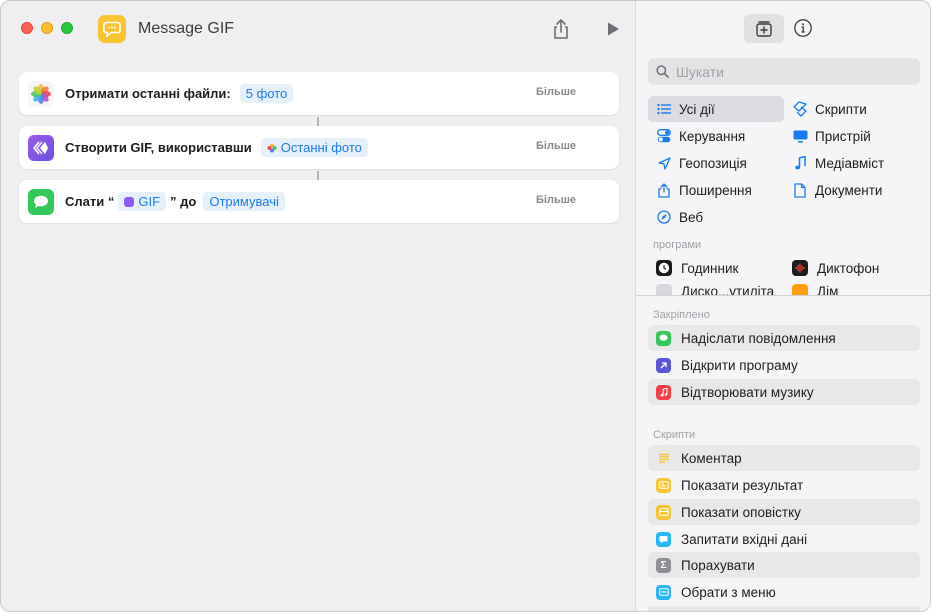 This screenshot has height=612, width=931. I want to click on action-label: Створити GIF, використавши, so click(158, 147).